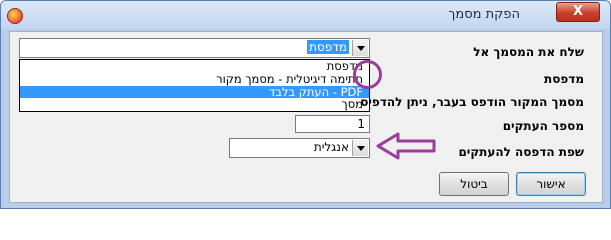 Image resolution: width=611 pixels, height=240 pixels. I want to click on copies-label: מספר העתקים, so click(543, 126).